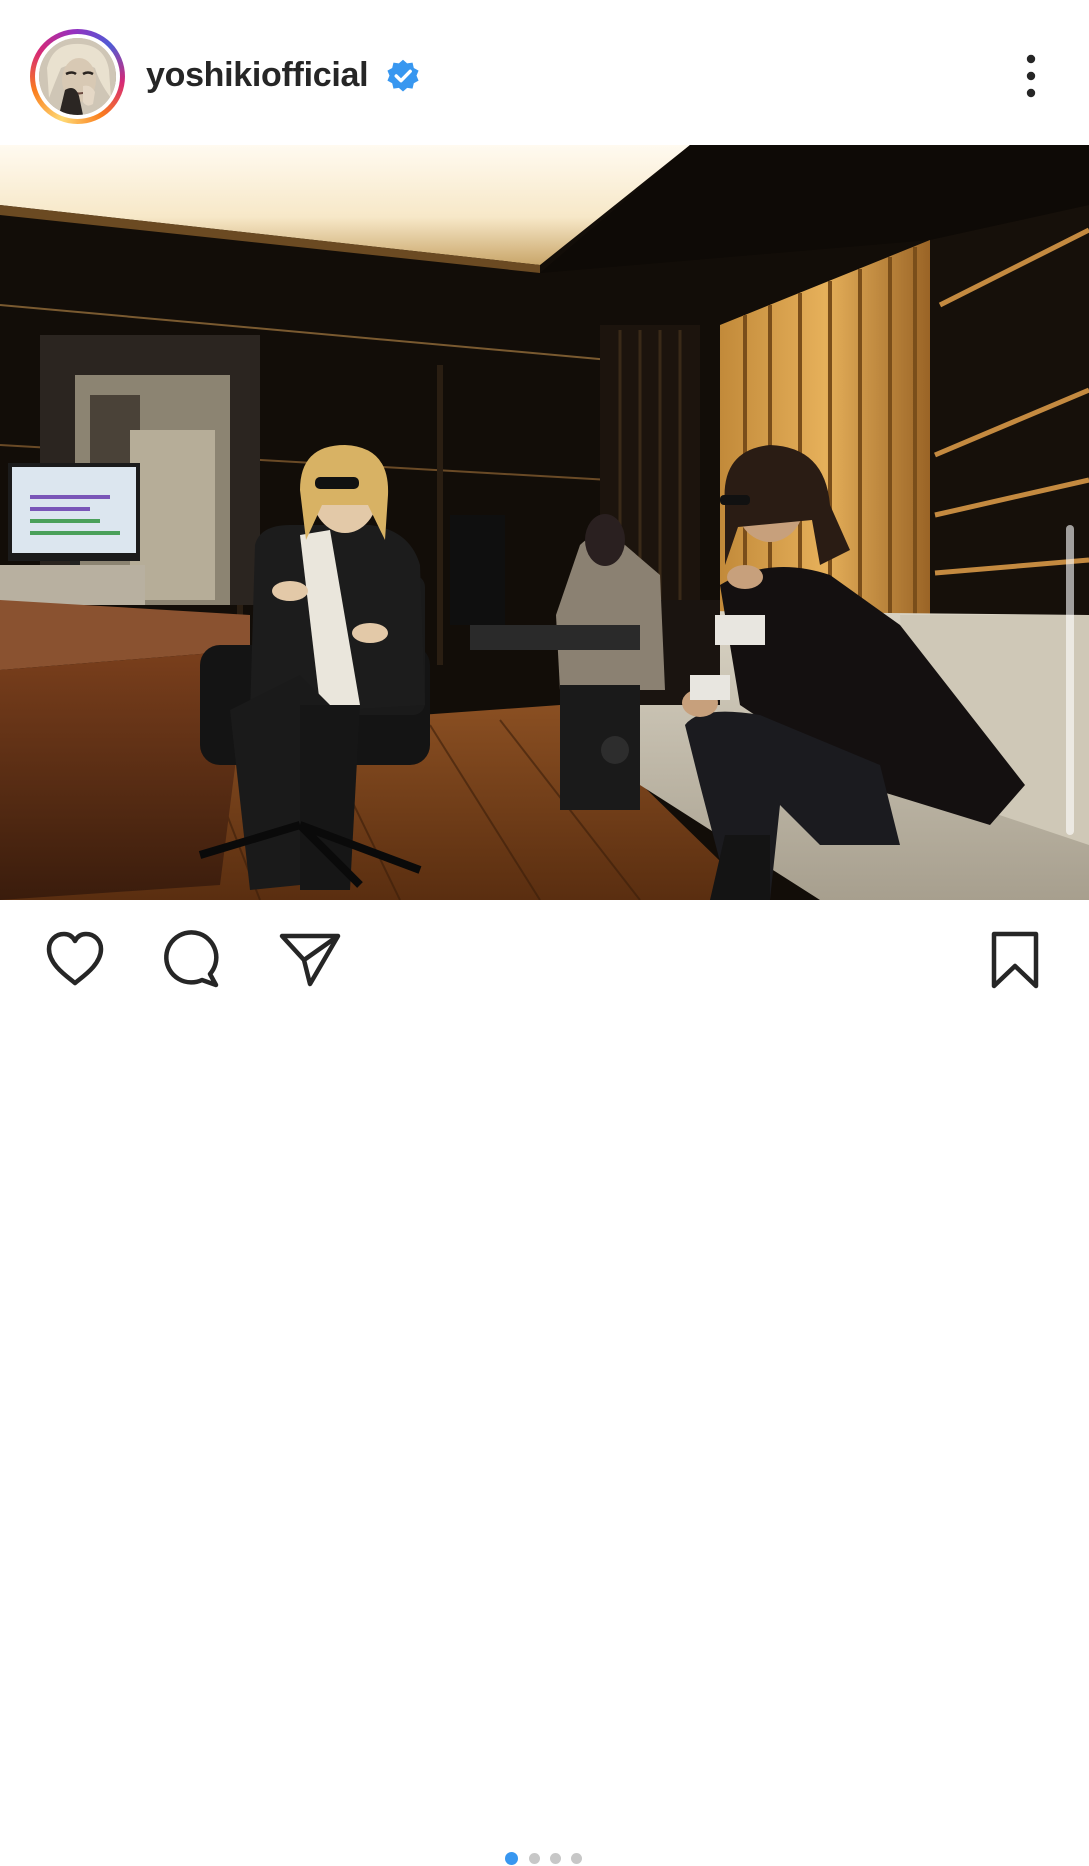 The width and height of the screenshot is (1089, 1866). I want to click on bookmark-icon, so click(1015, 960).